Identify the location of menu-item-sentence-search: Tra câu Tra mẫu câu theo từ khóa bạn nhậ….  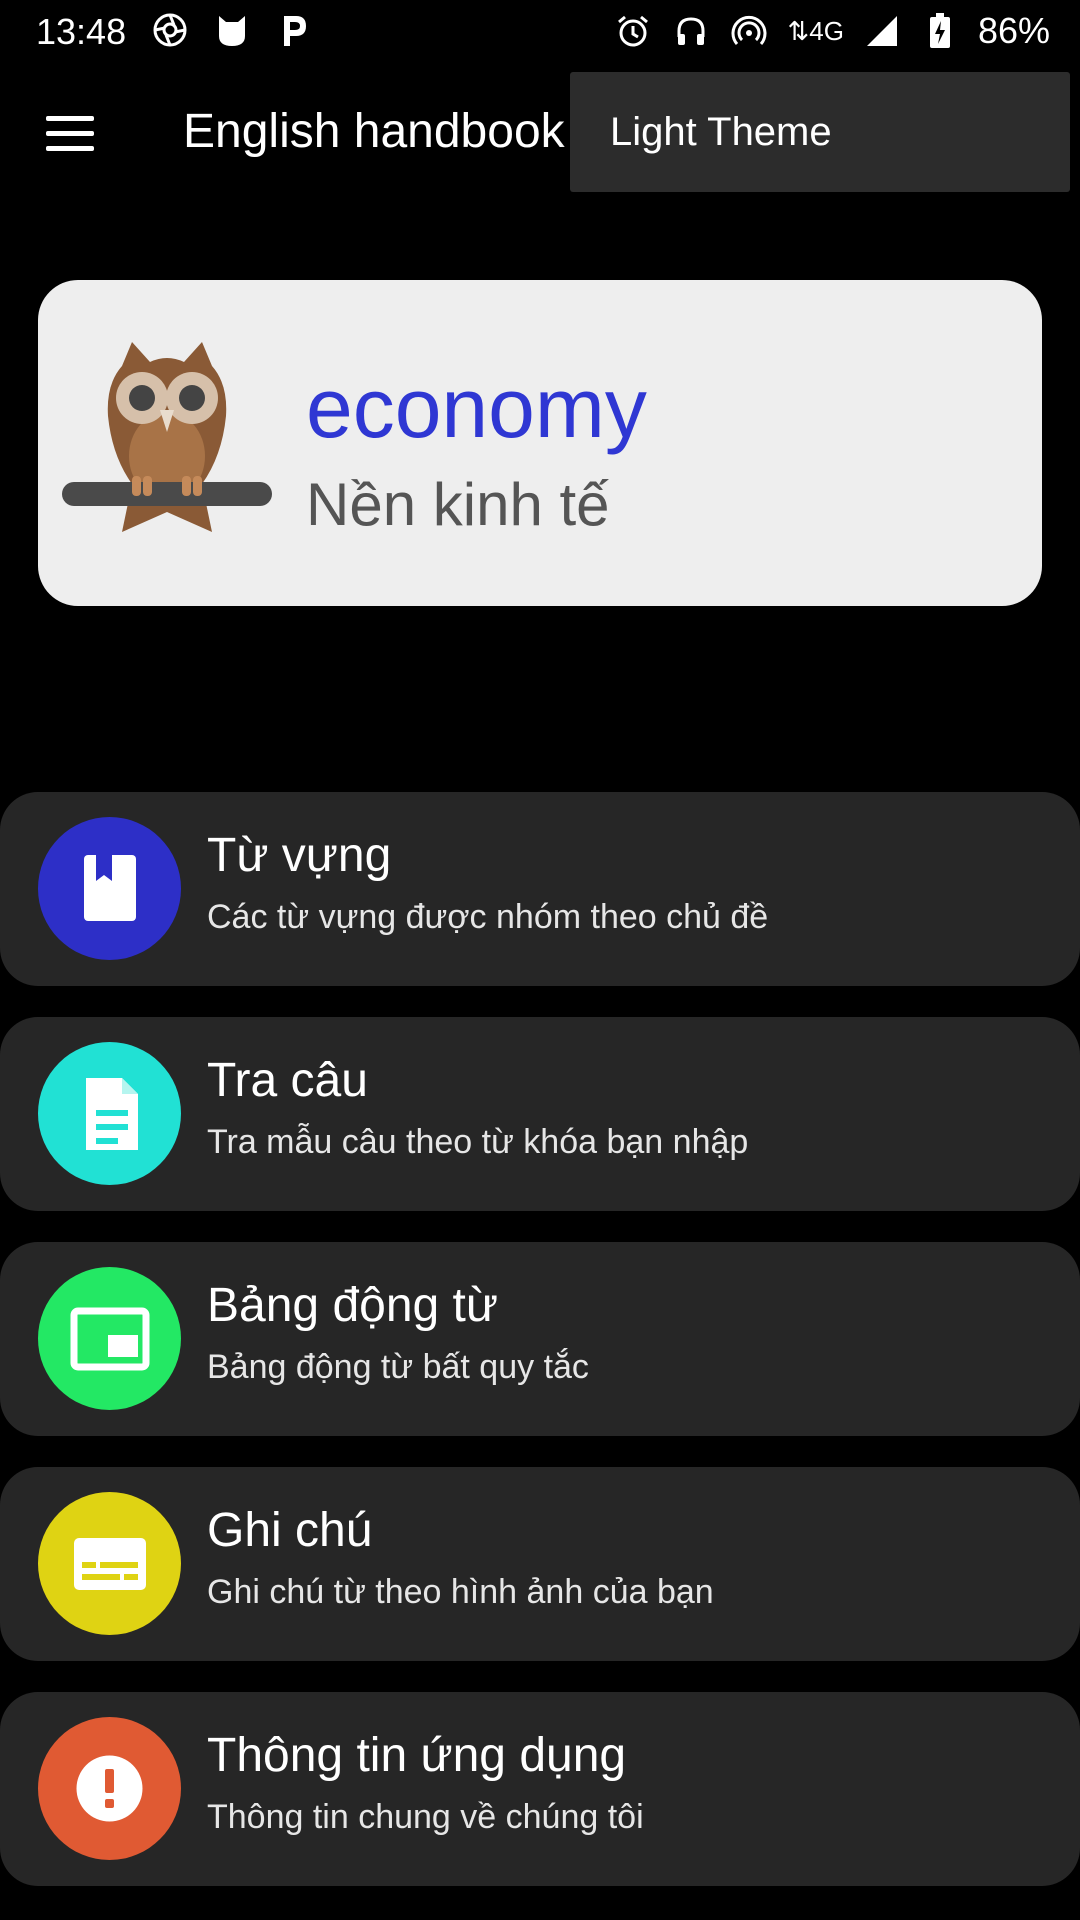
(540, 1114).